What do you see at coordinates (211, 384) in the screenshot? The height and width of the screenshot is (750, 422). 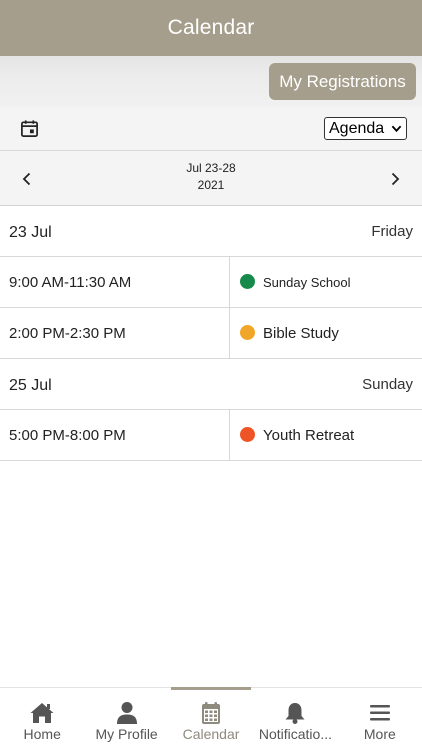 I see `day-header: 25 Jul Sunday` at bounding box center [211, 384].